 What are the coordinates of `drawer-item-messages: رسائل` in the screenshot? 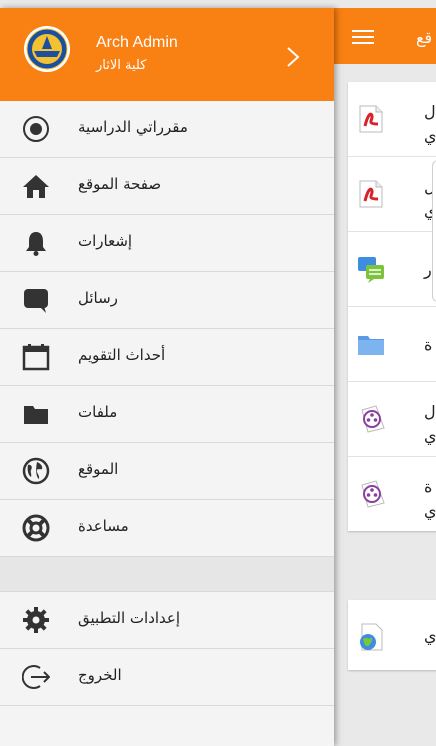 It's located at (167, 300).